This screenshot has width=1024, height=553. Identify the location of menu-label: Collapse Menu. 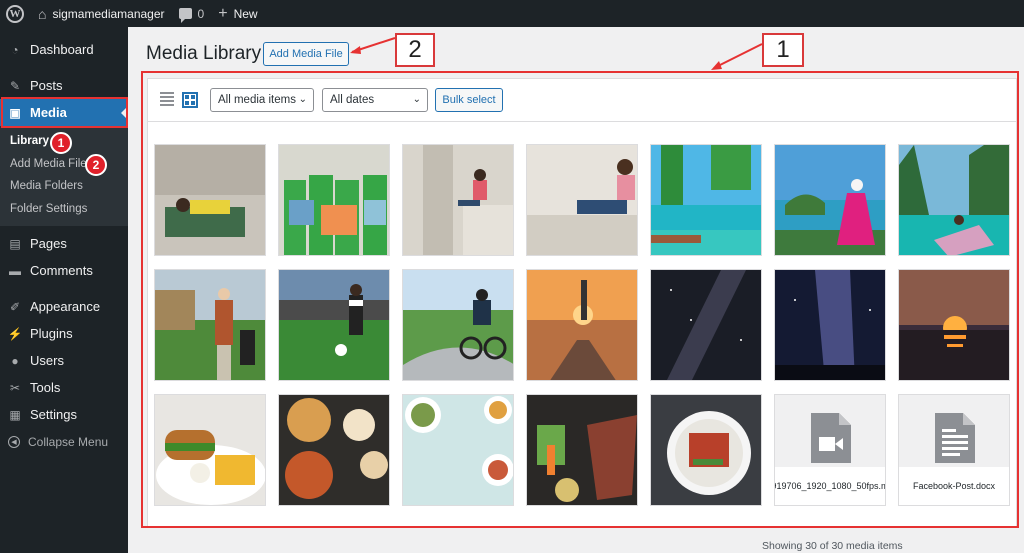
(68, 441).